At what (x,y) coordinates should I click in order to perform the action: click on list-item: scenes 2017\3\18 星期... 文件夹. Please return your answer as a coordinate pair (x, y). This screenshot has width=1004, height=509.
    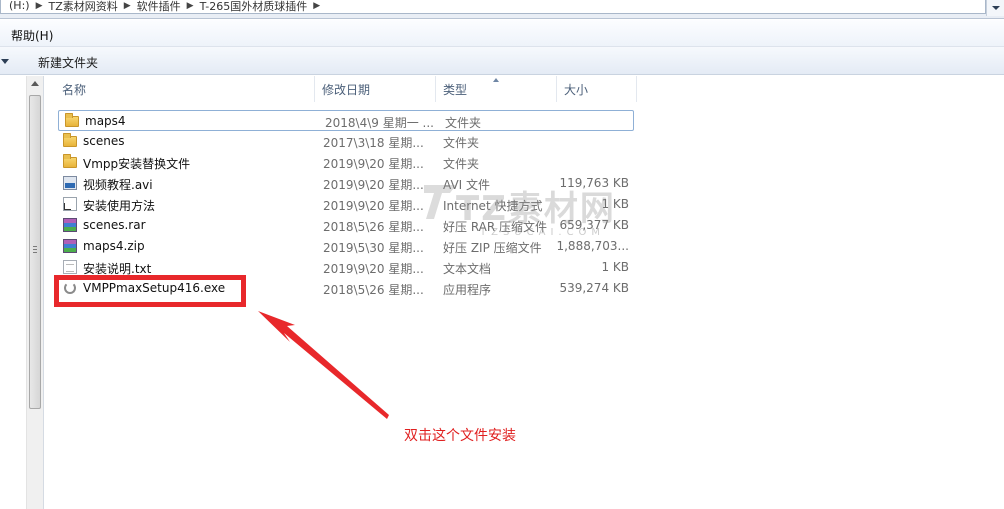
    Looking at the image, I should click on (347, 141).